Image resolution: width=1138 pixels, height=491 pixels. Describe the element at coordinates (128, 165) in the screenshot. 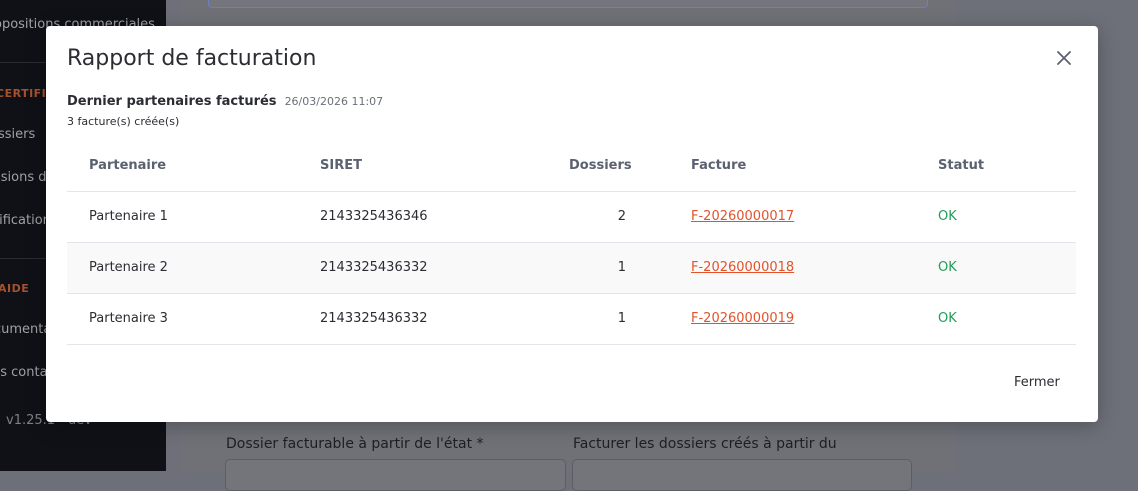

I see `column-header-partner: Partenaire` at that location.